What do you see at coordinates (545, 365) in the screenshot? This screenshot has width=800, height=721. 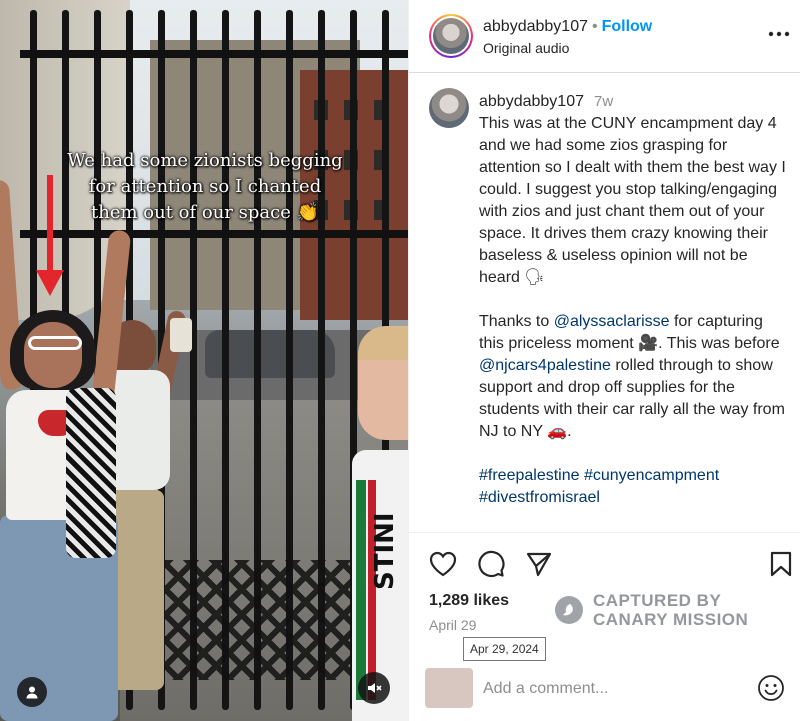 I see `mention-link: @njcars4palestine` at bounding box center [545, 365].